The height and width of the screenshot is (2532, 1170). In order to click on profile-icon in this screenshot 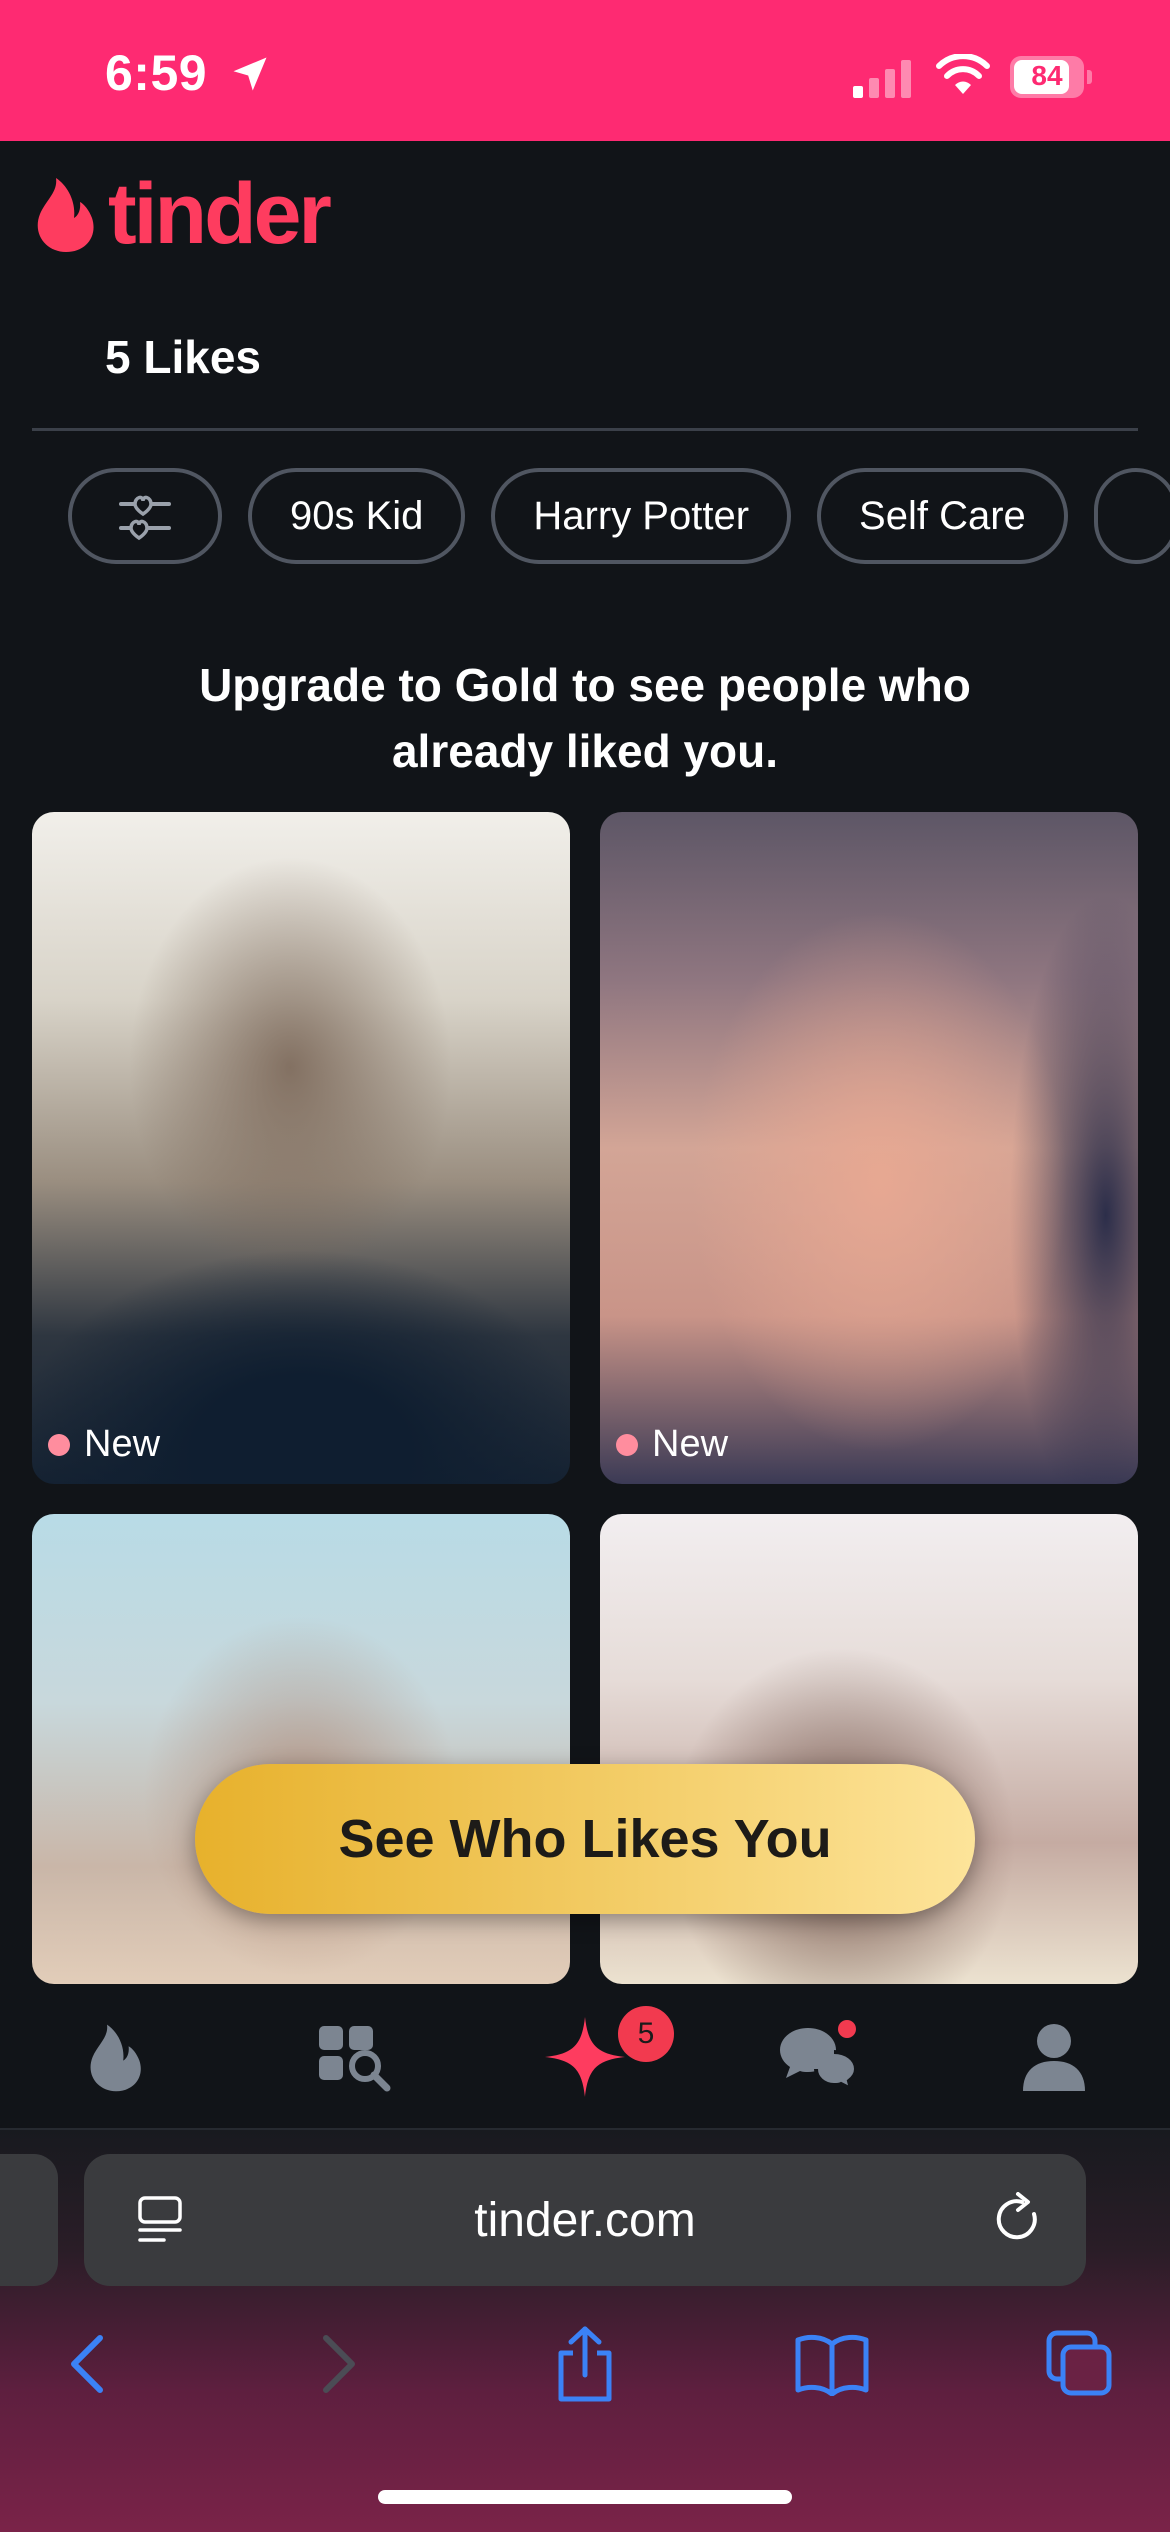, I will do `click(1054, 2057)`.